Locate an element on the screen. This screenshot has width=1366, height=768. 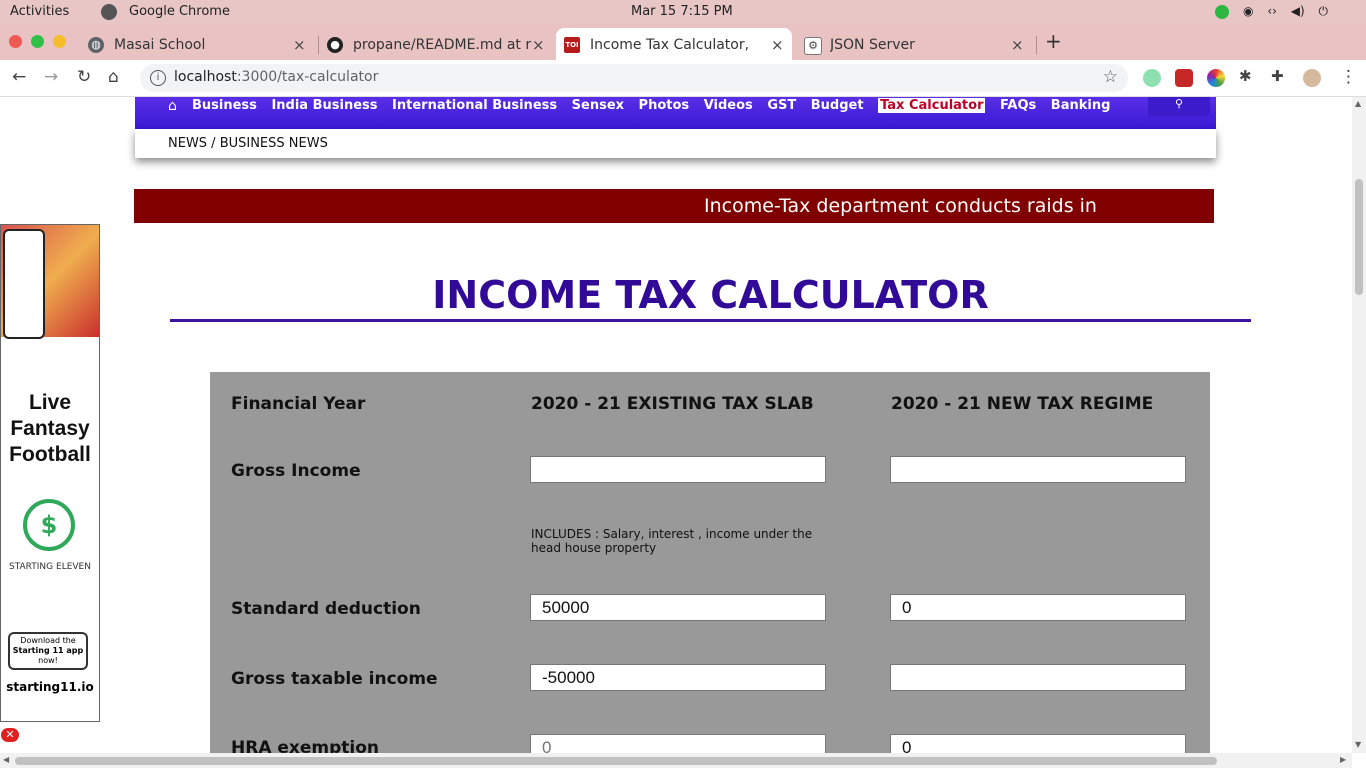
bug-icon: ✱ is located at coordinates (1245, 76).